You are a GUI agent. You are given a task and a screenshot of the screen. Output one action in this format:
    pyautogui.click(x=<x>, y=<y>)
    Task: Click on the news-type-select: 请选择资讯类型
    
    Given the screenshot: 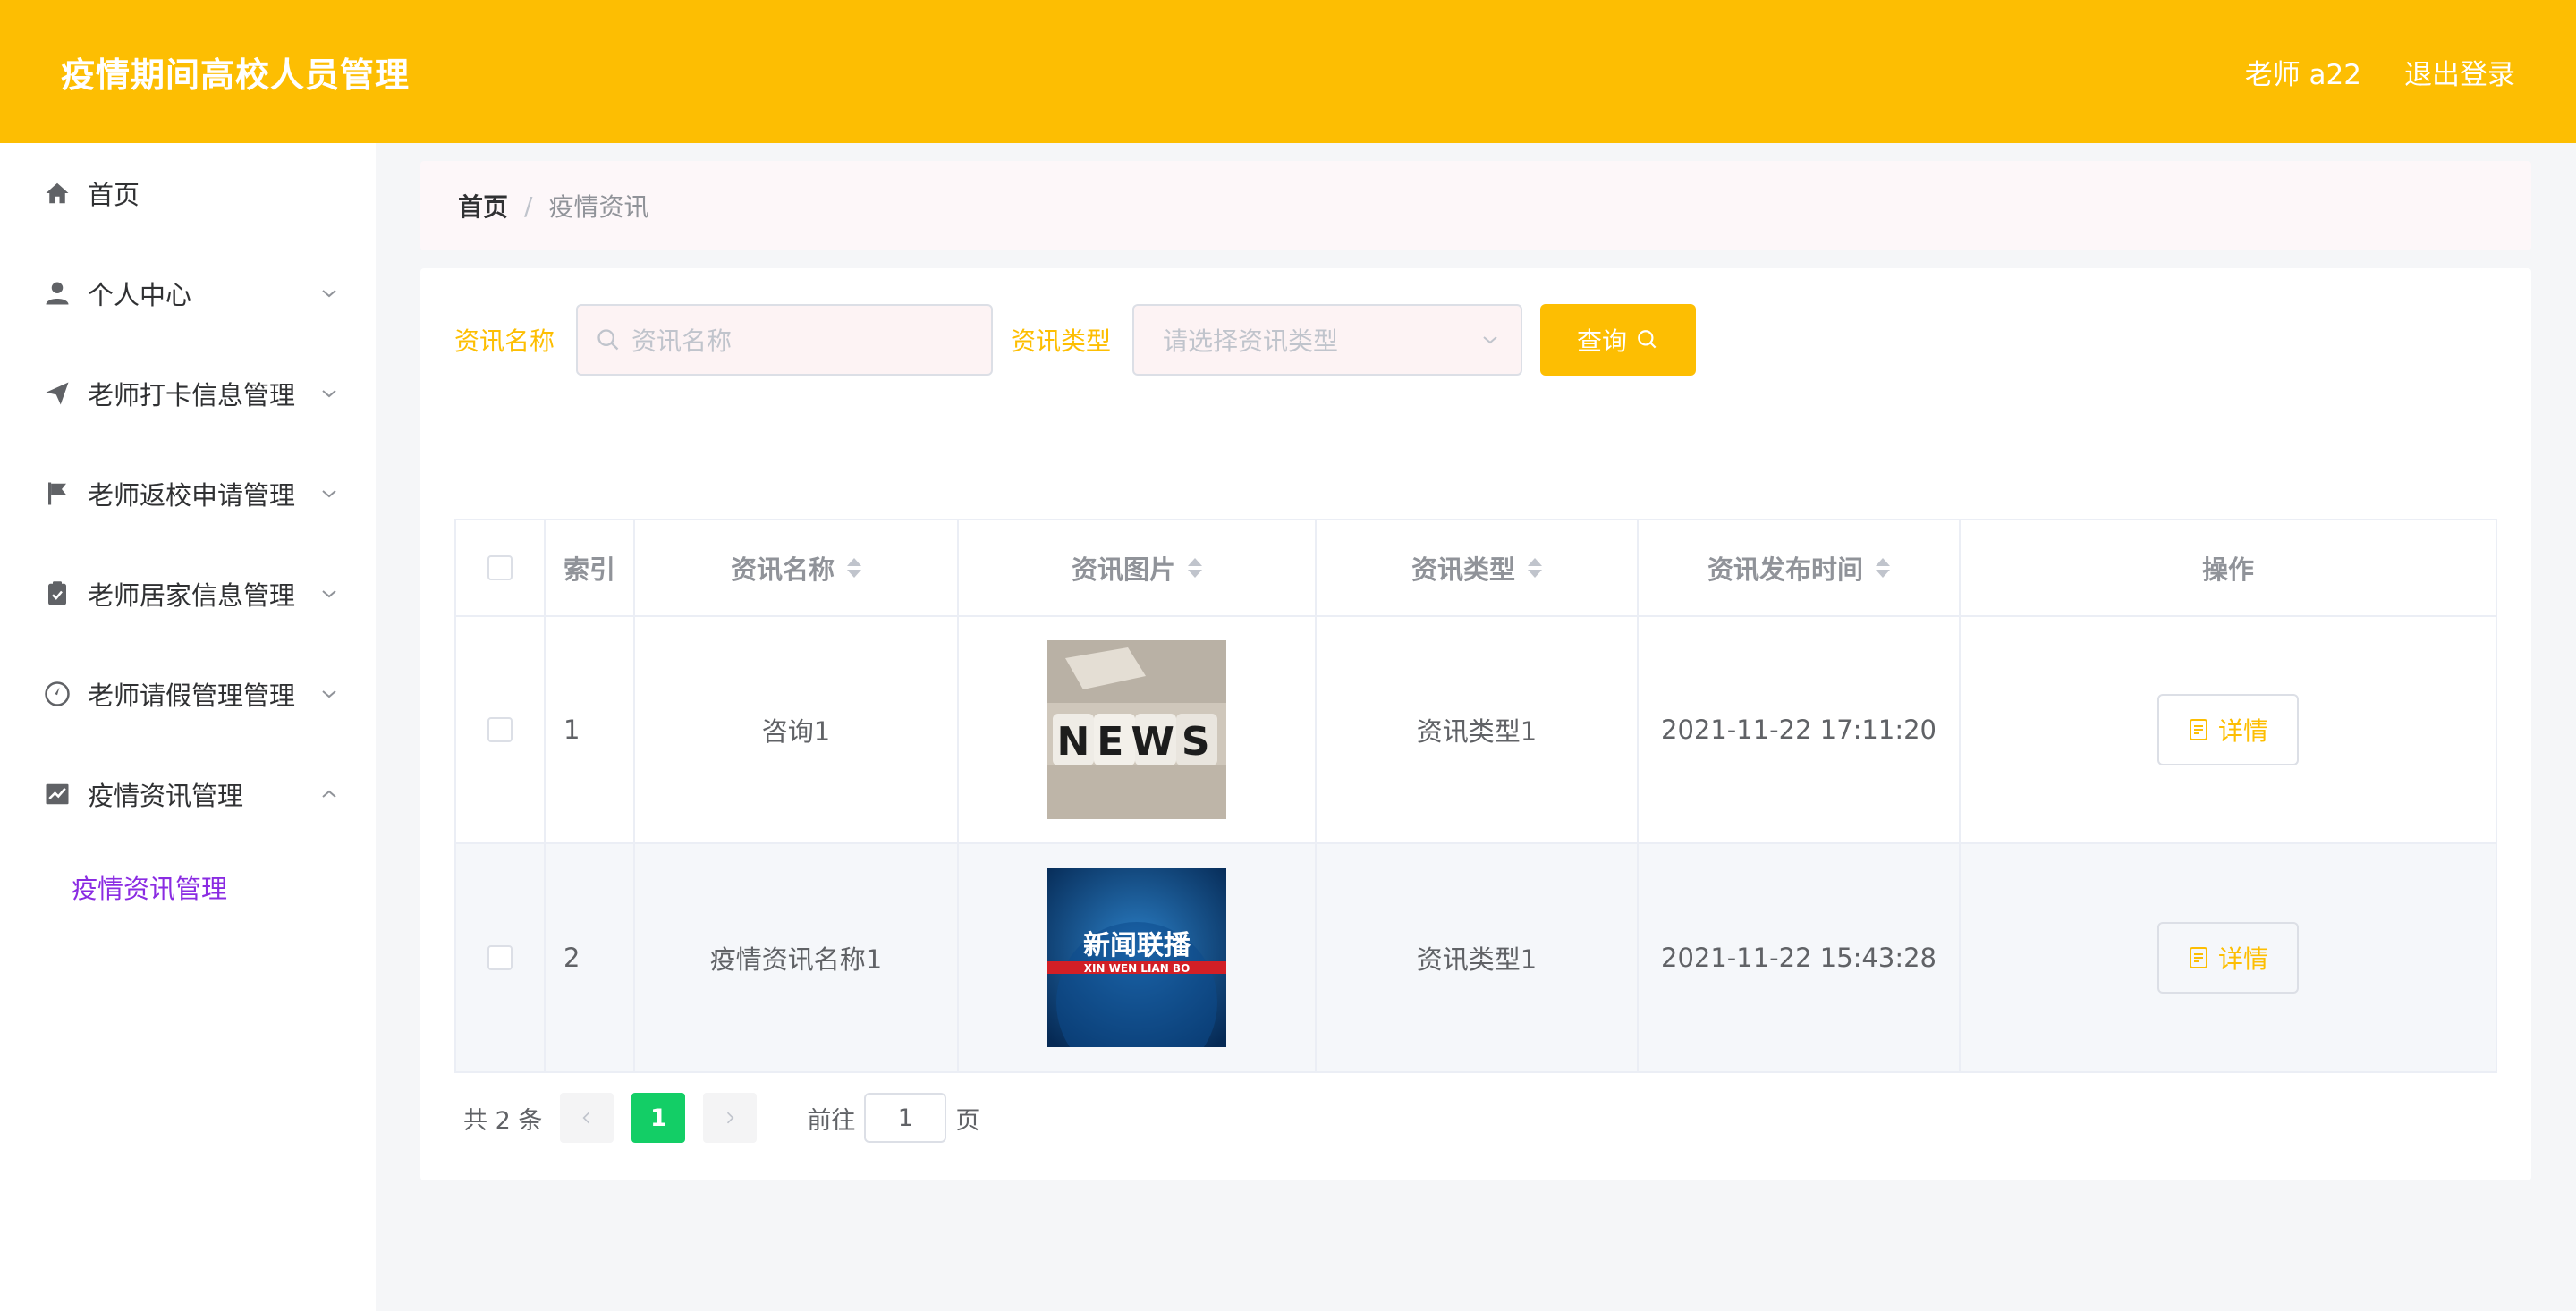 What is the action you would take?
    pyautogui.click(x=1327, y=340)
    